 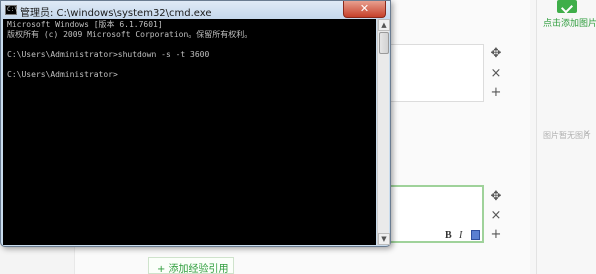 I want to click on console-icon, so click(x=11, y=10).